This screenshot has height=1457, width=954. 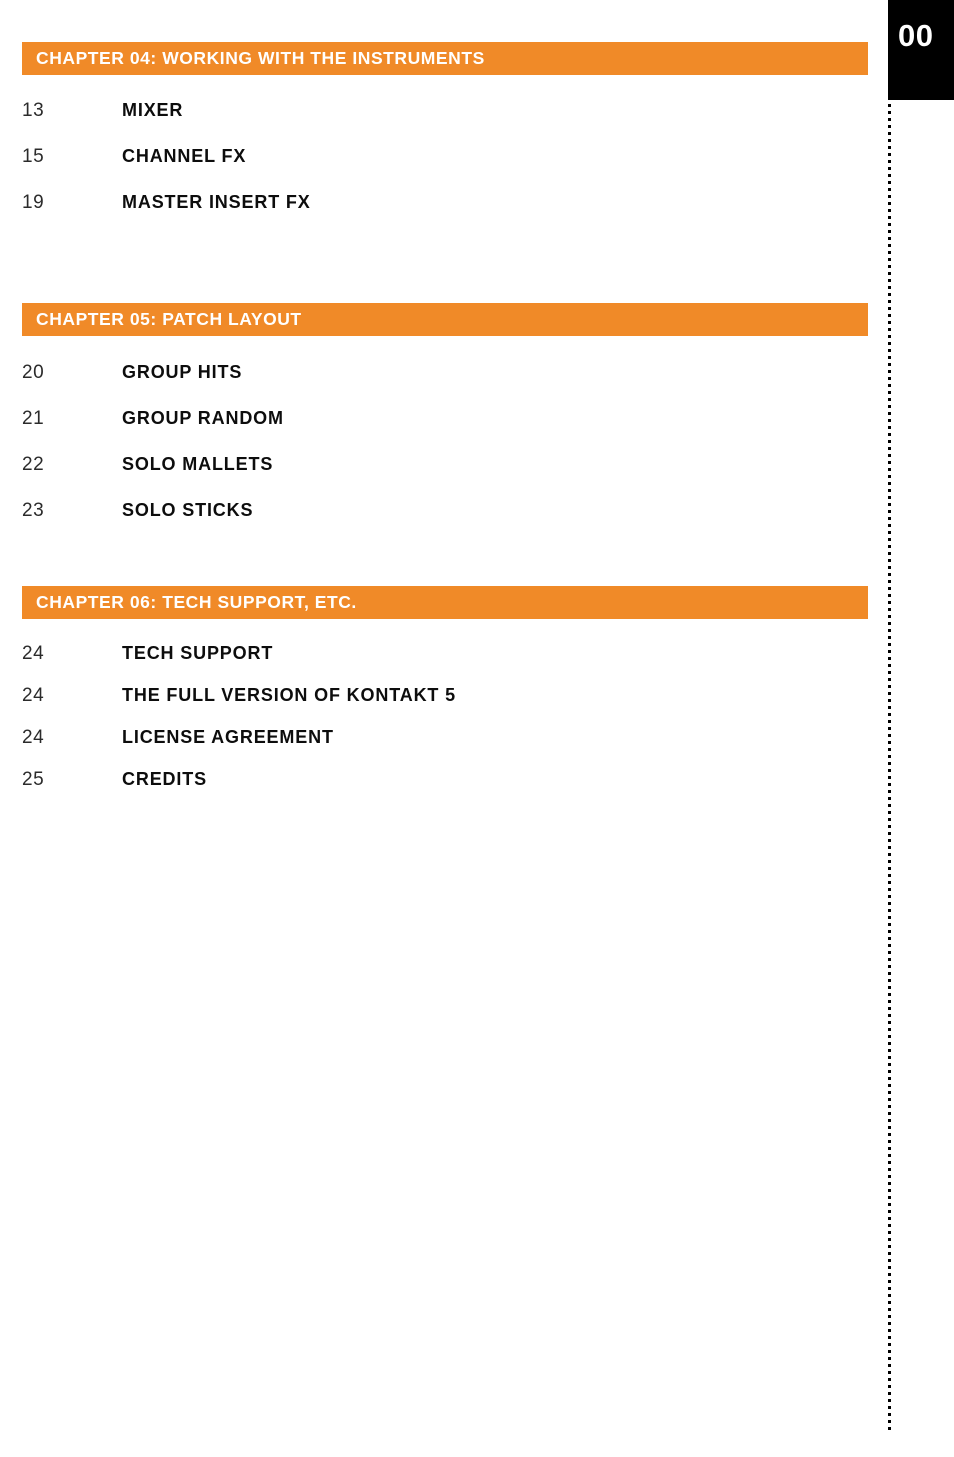 I want to click on toc-entry: 24 THE FULL VERSION OF KONTAKT 5, so click(x=445, y=707).